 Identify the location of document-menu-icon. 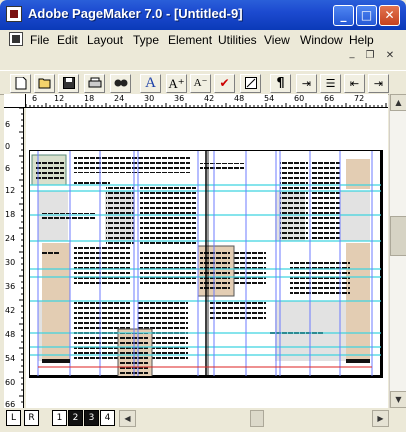
(16, 39).